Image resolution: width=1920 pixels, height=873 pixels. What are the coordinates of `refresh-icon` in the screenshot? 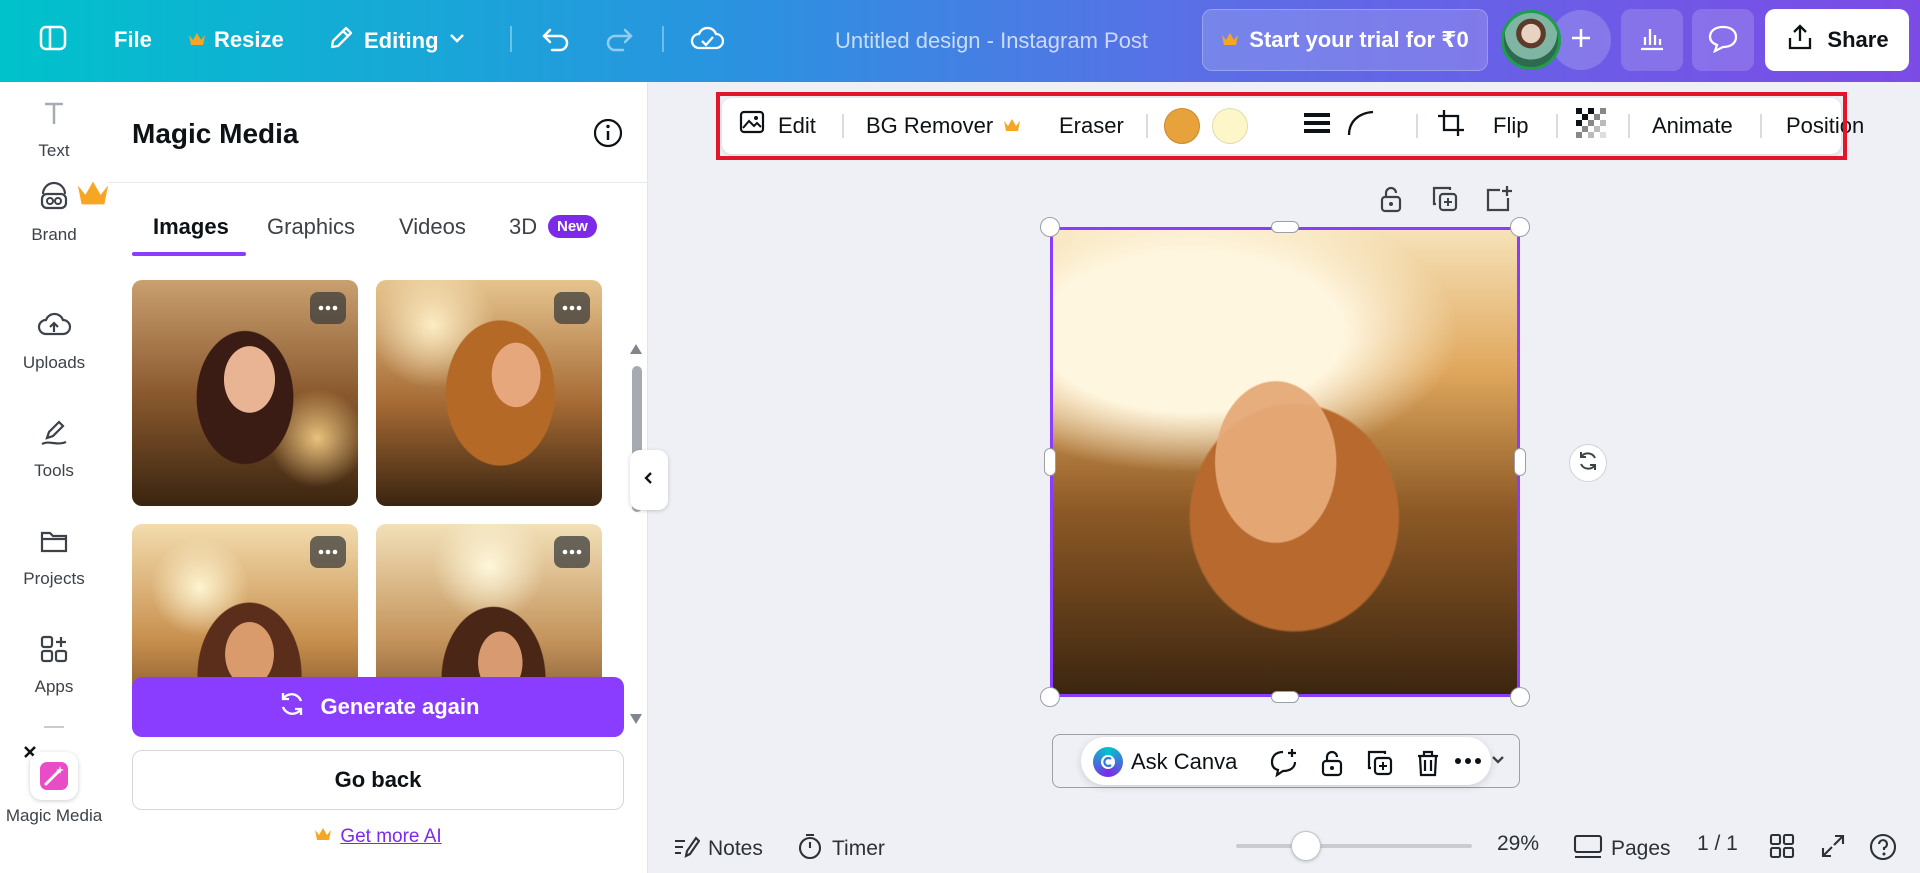 It's located at (292, 707).